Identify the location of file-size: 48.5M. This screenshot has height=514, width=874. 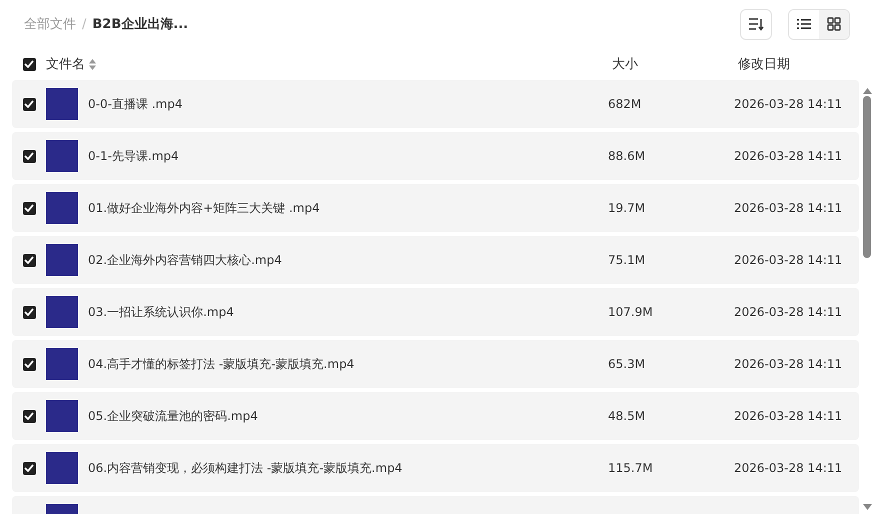
(627, 416).